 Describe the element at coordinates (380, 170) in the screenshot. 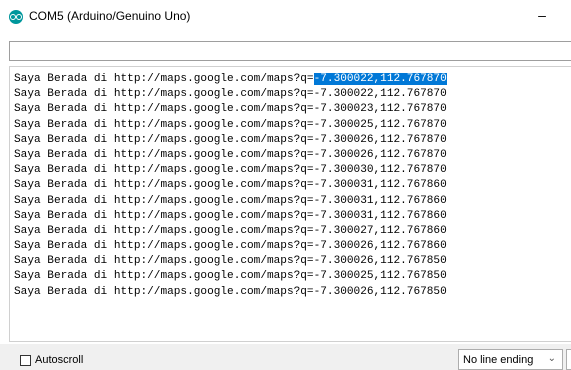

I see `serial-line-coords: -7.300030,112.767870` at that location.